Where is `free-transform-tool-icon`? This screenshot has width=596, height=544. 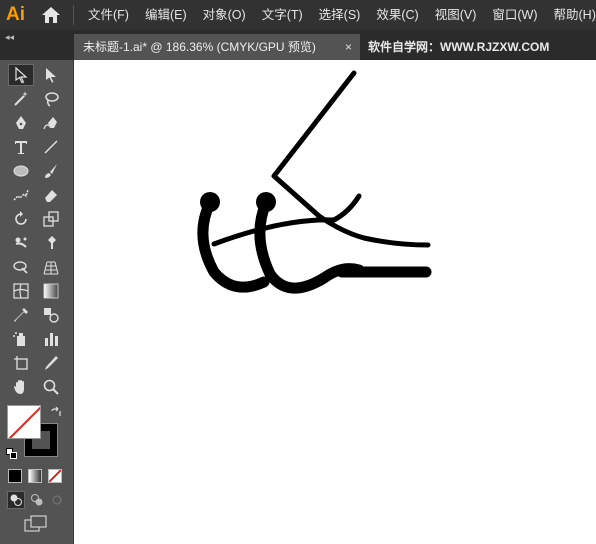
free-transform-tool-icon is located at coordinates (51, 243).